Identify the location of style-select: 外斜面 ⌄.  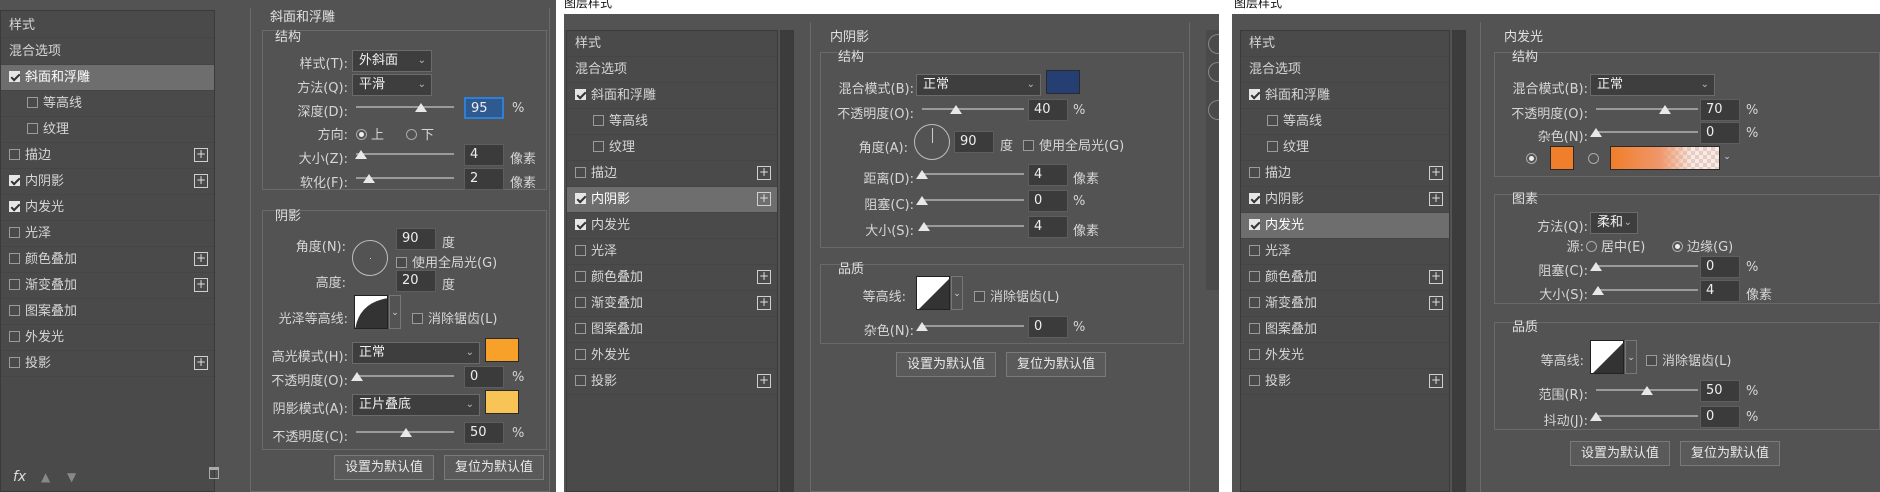
(392, 61).